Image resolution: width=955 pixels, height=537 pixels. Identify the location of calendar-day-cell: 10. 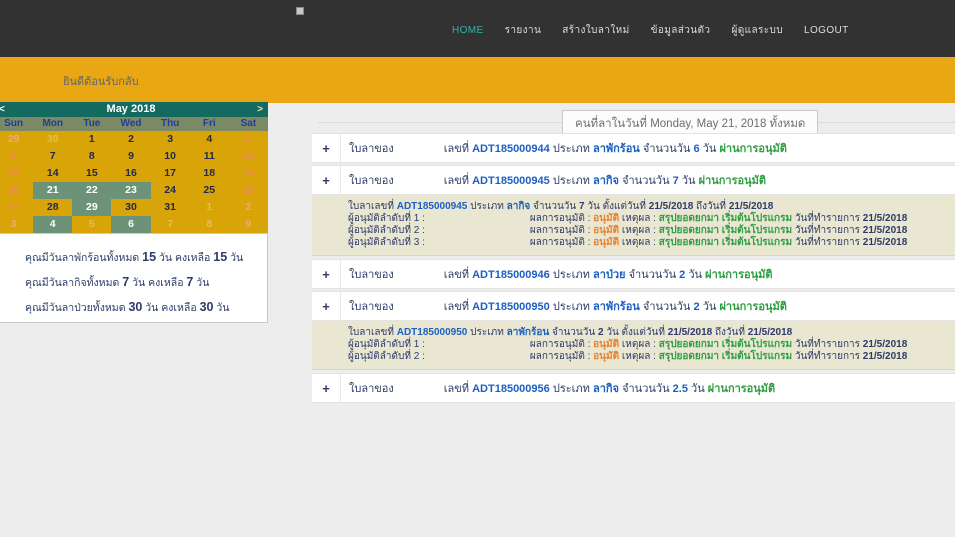
(170, 156).